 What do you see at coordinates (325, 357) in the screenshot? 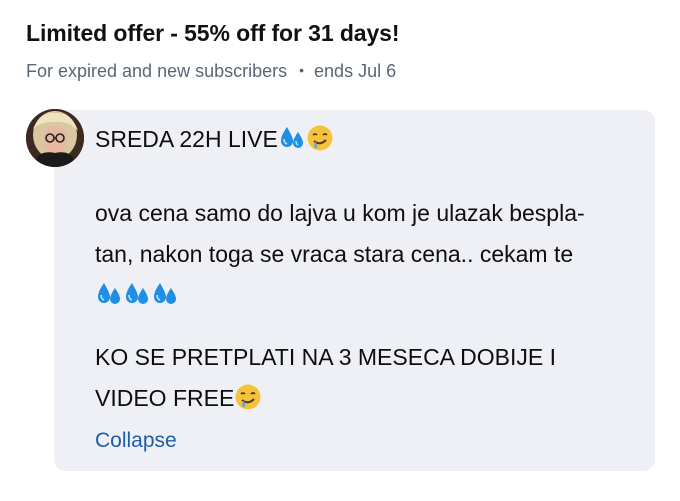
I see `post-promo-line-1: KO SE PRETPLATI NA 3 MESECA DOBIJE I` at bounding box center [325, 357].